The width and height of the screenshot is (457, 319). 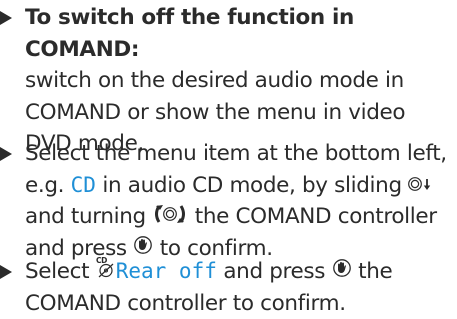 I want to click on step-1-heading: To switch off the function in COMAND:, so click(x=189, y=33).